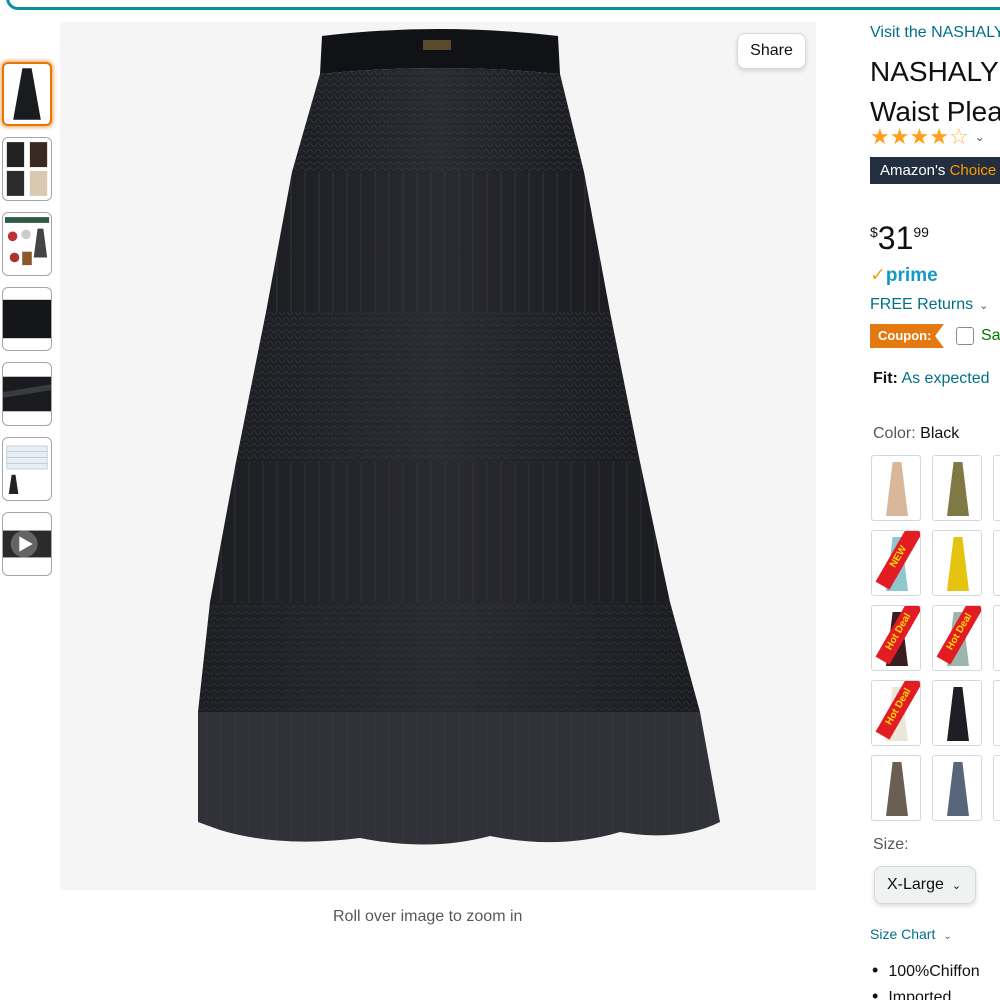  What do you see at coordinates (958, 136) in the screenshot?
I see `half-star-icon: ☆` at bounding box center [958, 136].